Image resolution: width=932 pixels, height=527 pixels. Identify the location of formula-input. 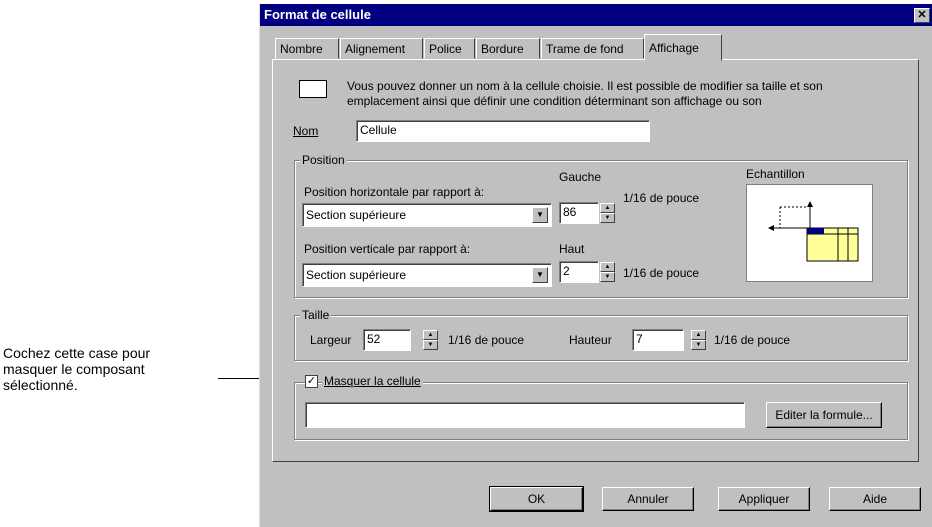
(525, 415).